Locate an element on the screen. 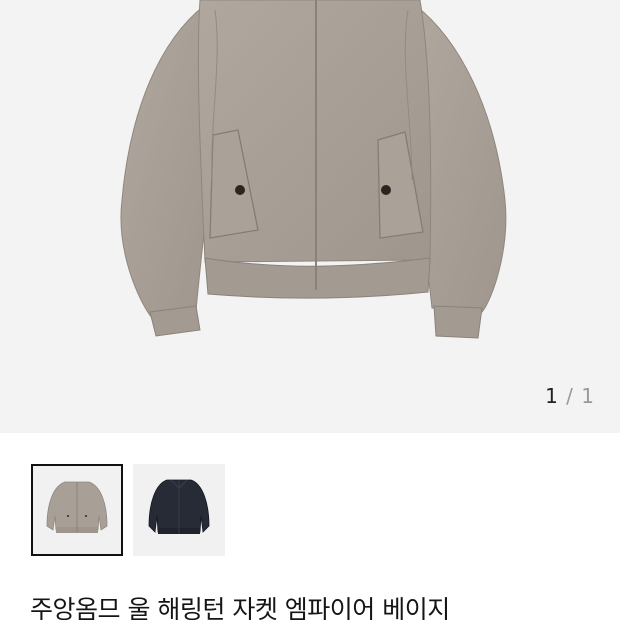 The image size is (620, 620). thumbnail-navy-jacket is located at coordinates (179, 510).